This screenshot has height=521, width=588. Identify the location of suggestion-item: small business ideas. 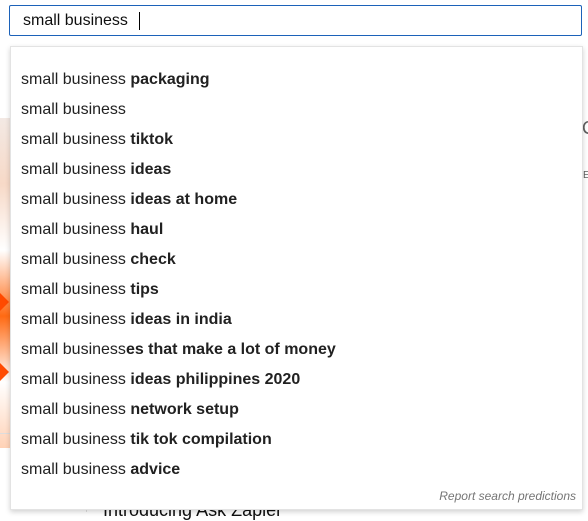
(296, 170).